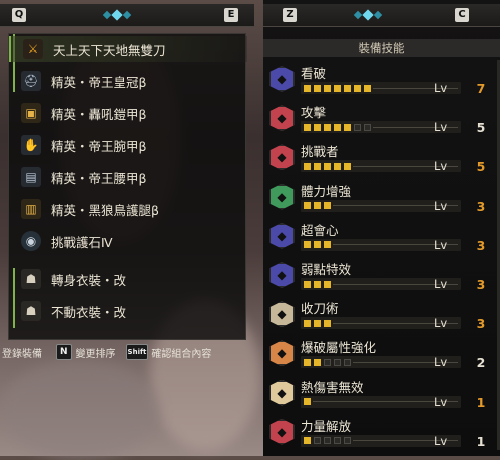  Describe the element at coordinates (31, 311) in the screenshot. I see `mantle-icon: ☗` at that location.